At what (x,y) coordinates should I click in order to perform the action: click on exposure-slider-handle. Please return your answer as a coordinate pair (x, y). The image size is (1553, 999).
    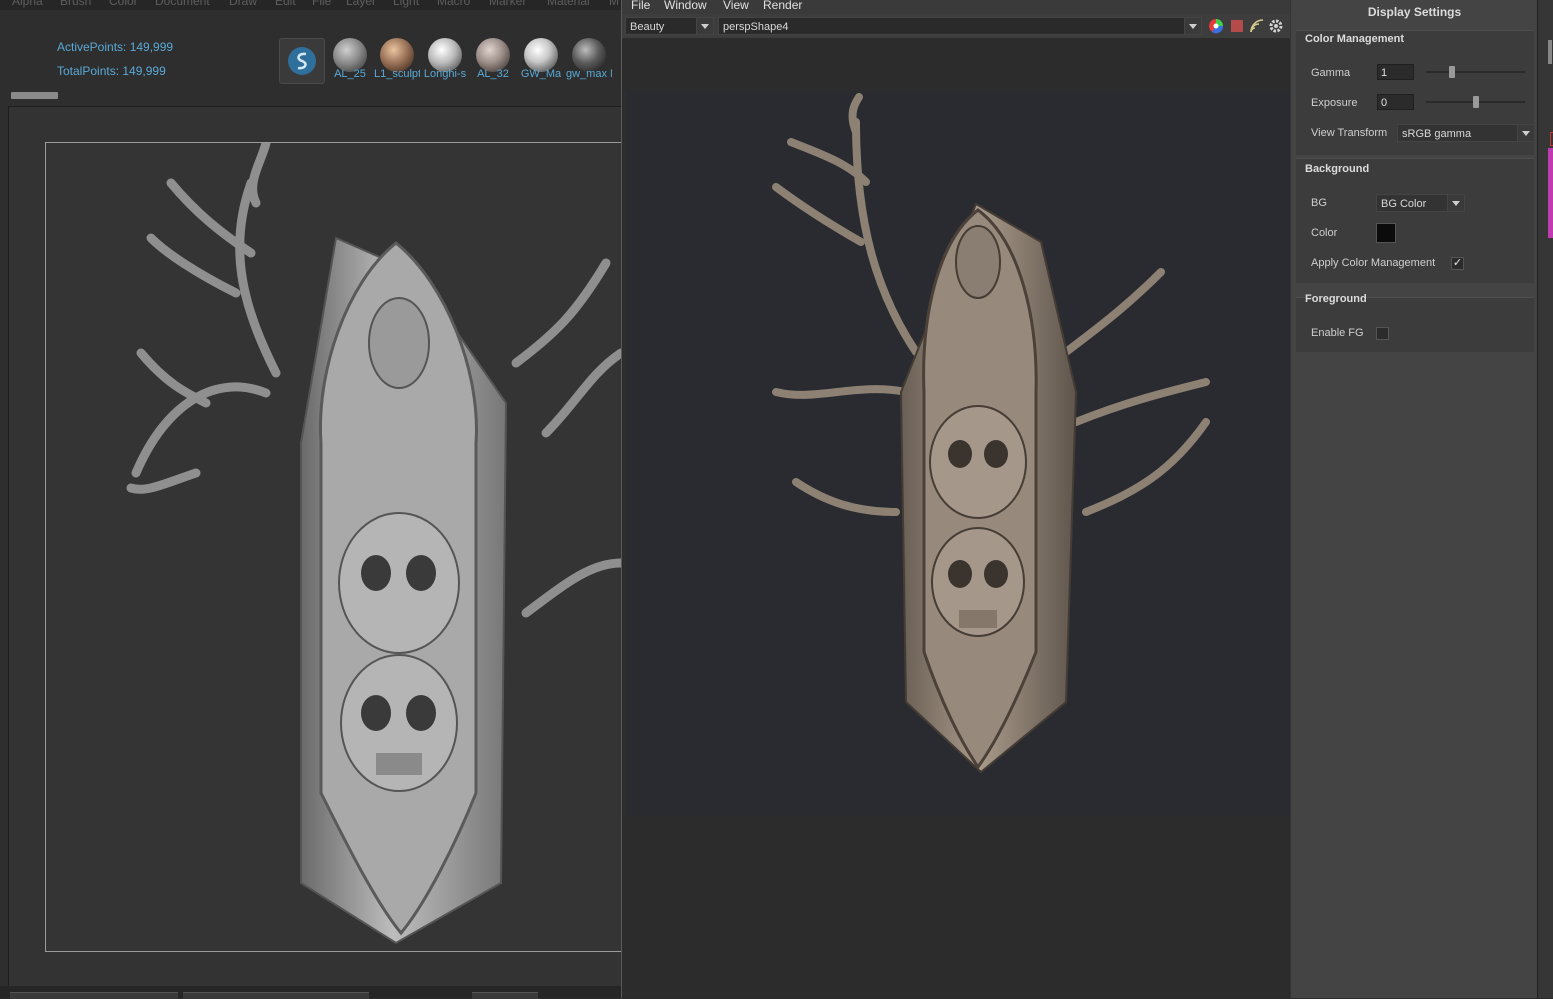
    Looking at the image, I should click on (1475, 102).